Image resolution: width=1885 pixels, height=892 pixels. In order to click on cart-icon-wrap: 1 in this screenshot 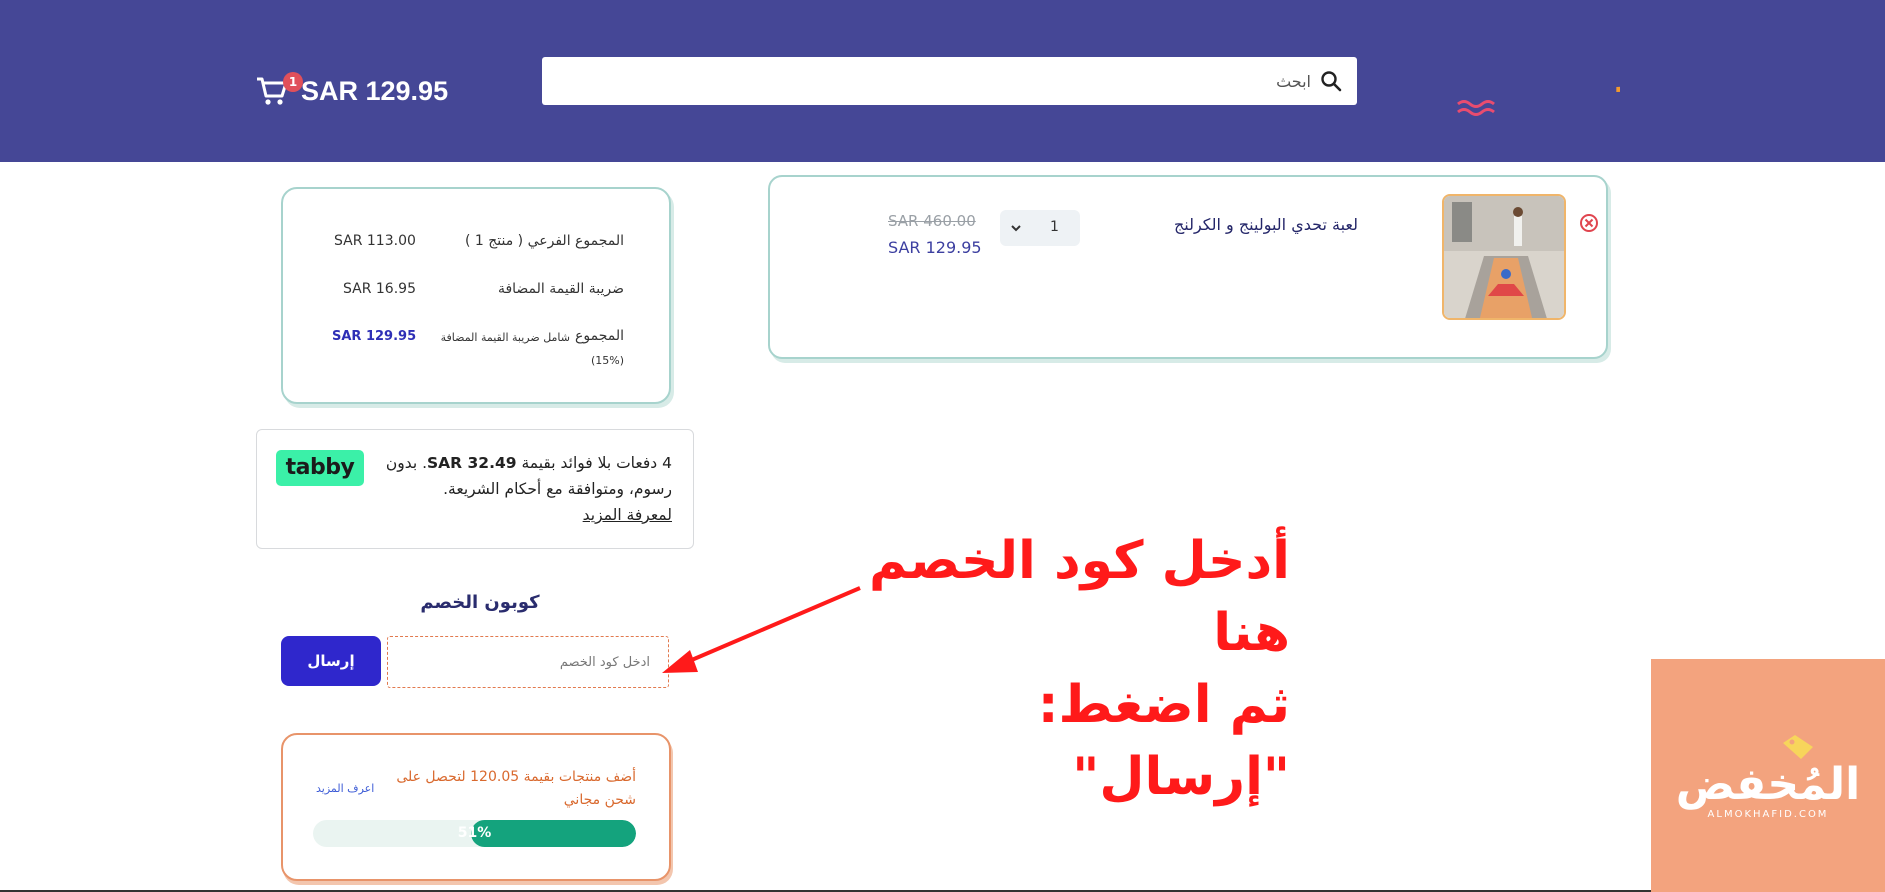, I will do `click(279, 90)`.